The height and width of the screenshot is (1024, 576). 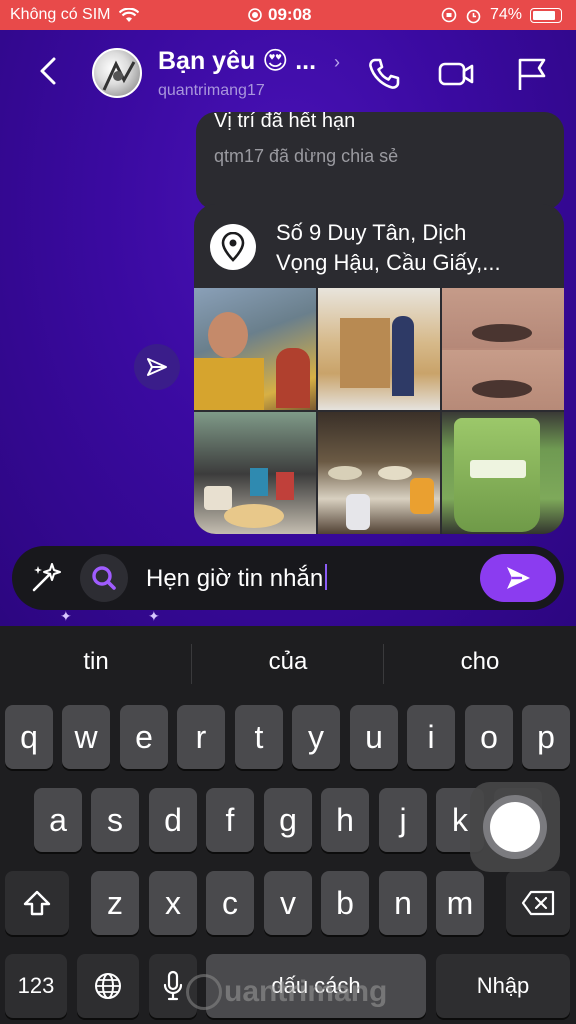 I want to click on expired-title: Vị trí đã hết hạn, so click(x=285, y=122).